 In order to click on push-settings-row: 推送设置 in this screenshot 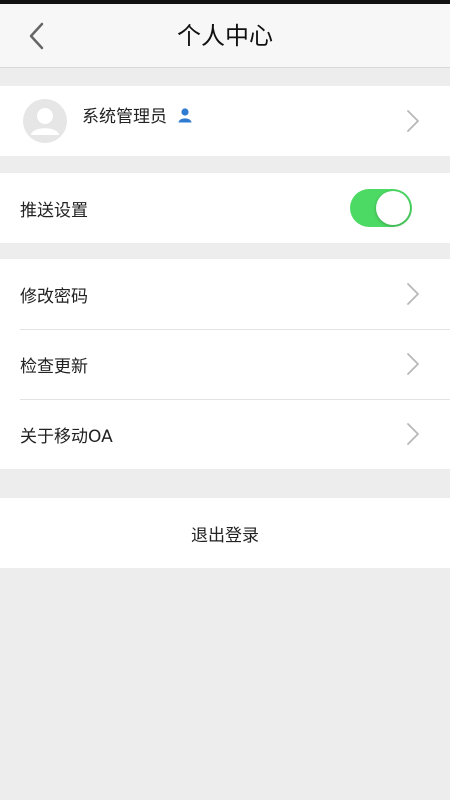, I will do `click(225, 208)`.